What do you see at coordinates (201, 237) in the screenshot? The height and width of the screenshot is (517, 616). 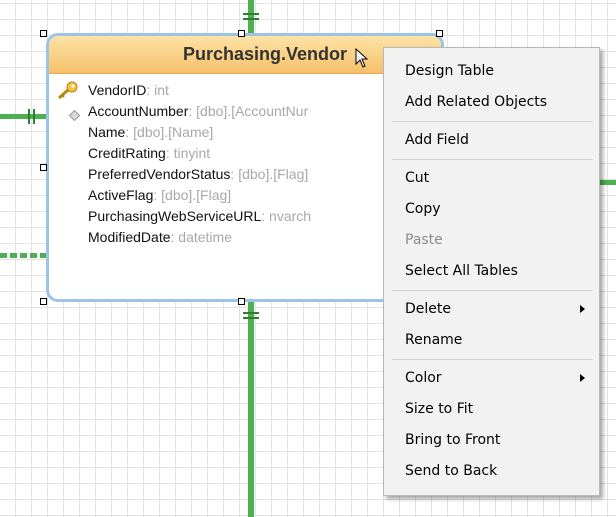 I see `field-type: : datetime` at bounding box center [201, 237].